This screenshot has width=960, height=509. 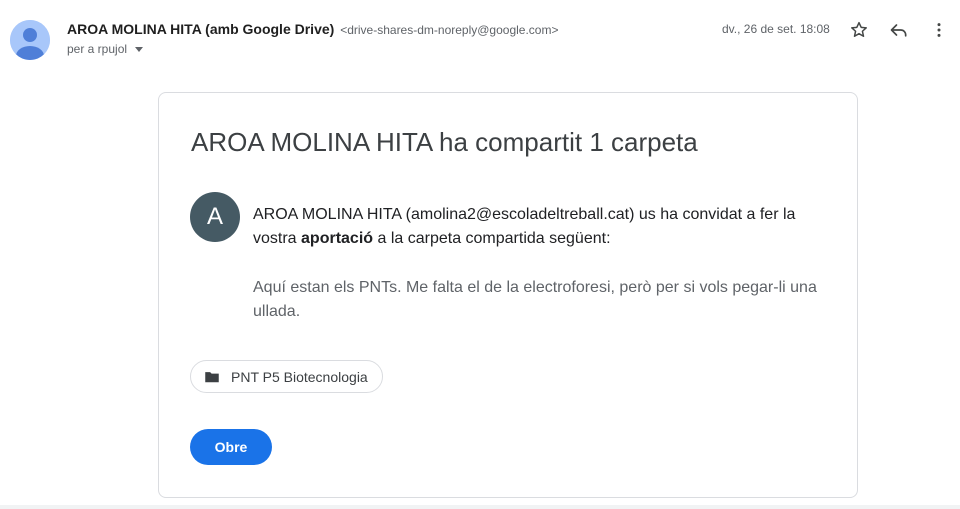 I want to click on person-avatar-icon, so click(x=30, y=40).